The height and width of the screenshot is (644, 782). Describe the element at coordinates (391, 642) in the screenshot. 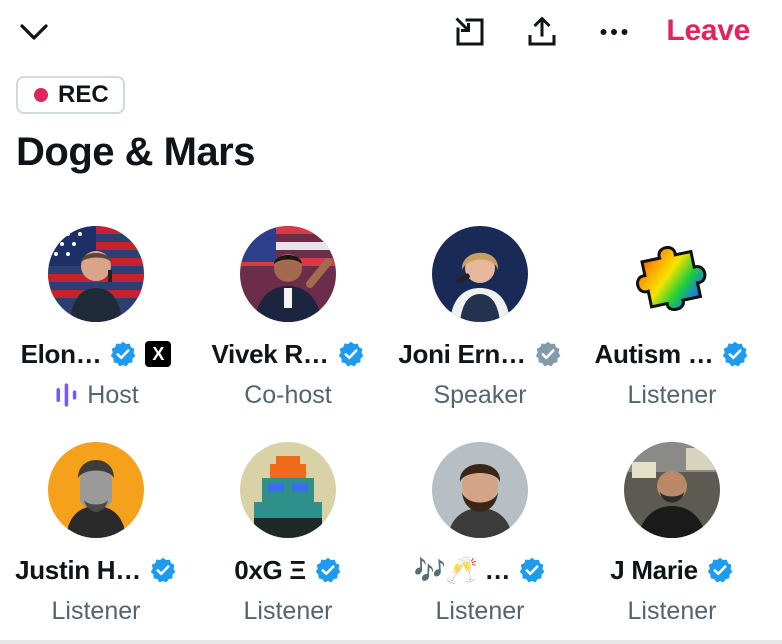

I see `bottom-divider` at that location.